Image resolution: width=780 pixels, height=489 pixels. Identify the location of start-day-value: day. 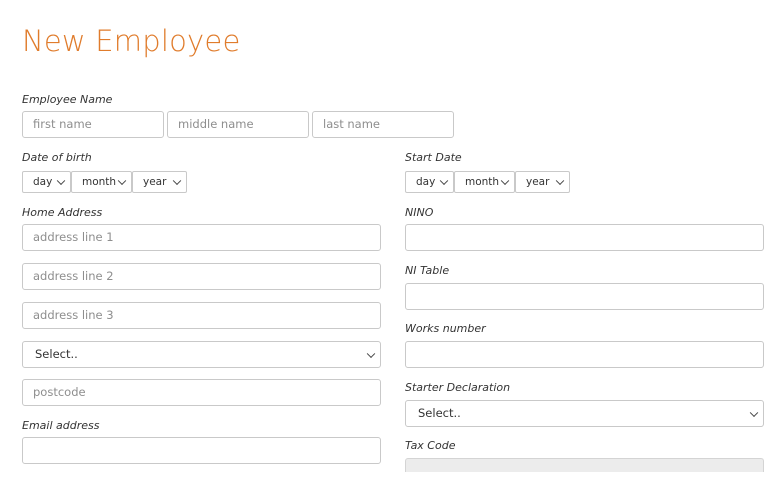
(426, 182).